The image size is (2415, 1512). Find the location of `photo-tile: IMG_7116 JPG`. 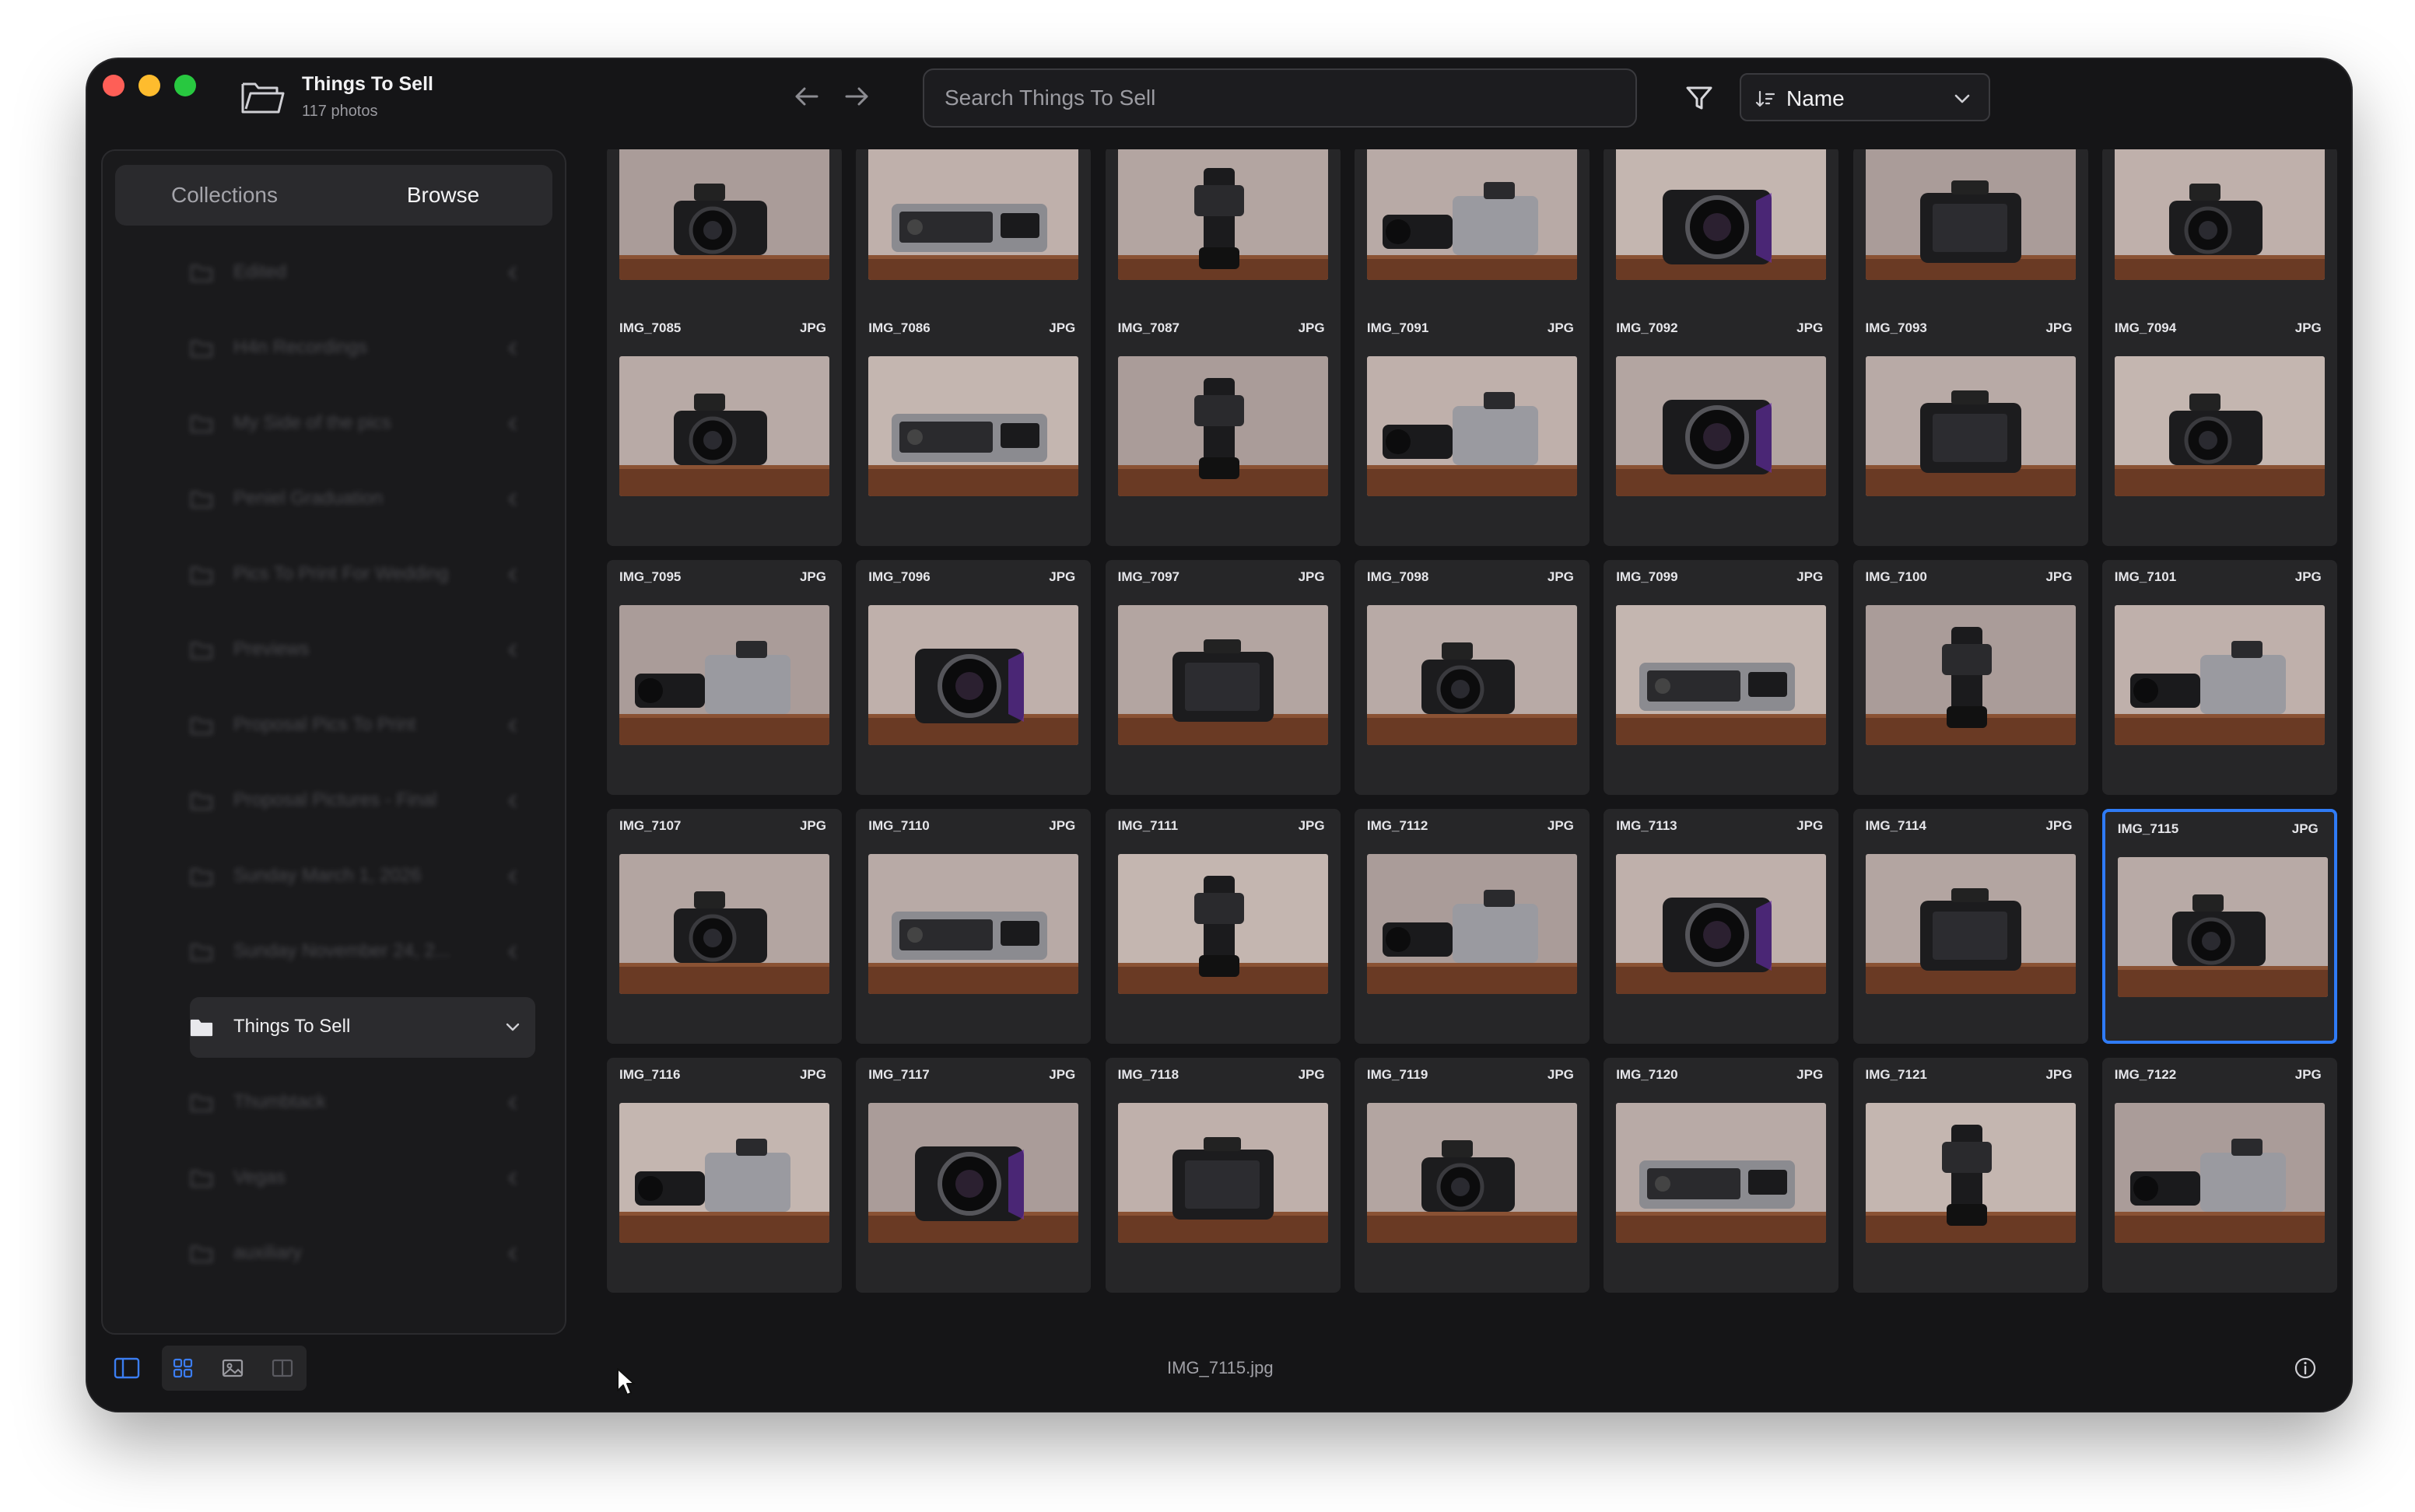

photo-tile: IMG_7116 JPG is located at coordinates (724, 1175).